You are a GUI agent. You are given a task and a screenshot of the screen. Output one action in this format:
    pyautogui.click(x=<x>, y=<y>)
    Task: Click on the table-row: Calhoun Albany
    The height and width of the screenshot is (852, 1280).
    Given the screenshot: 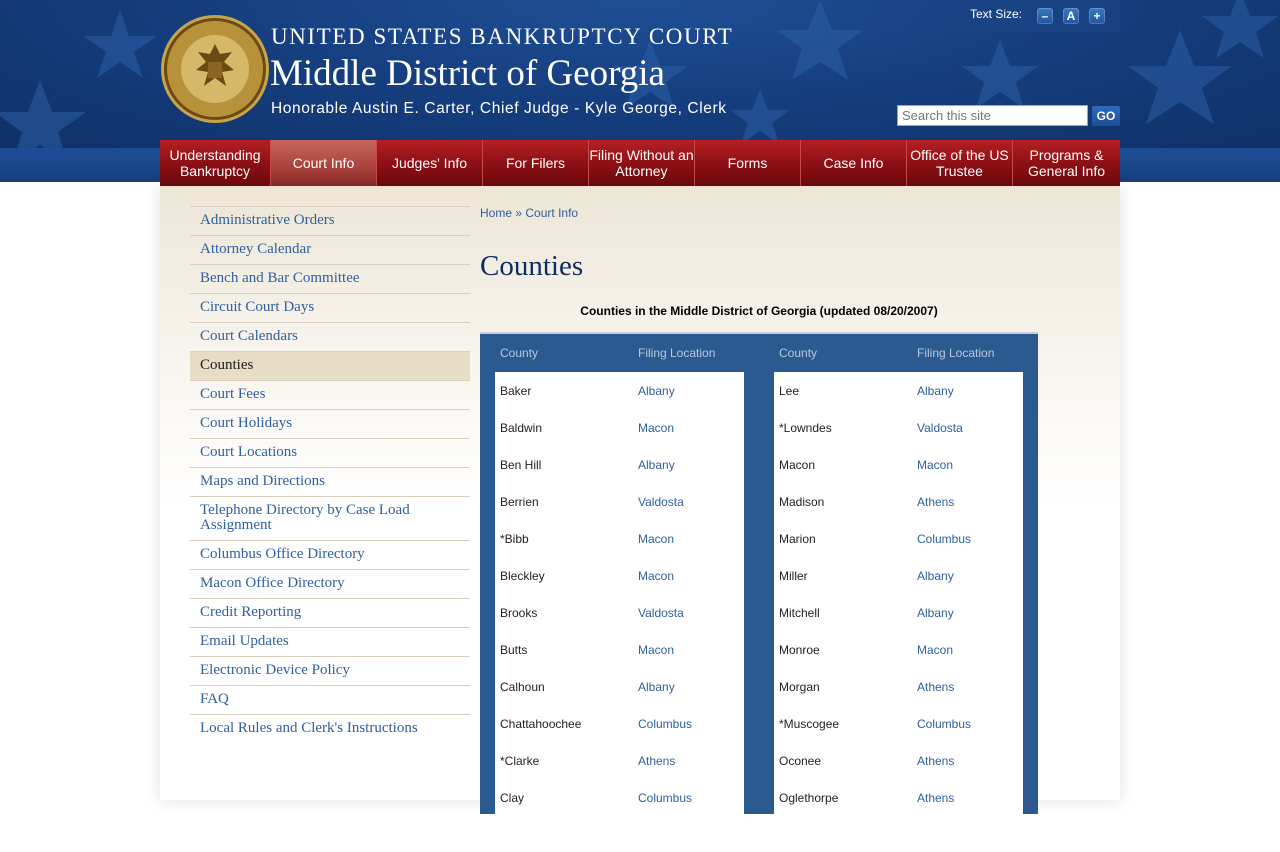 What is the action you would take?
    pyautogui.click(x=619, y=686)
    